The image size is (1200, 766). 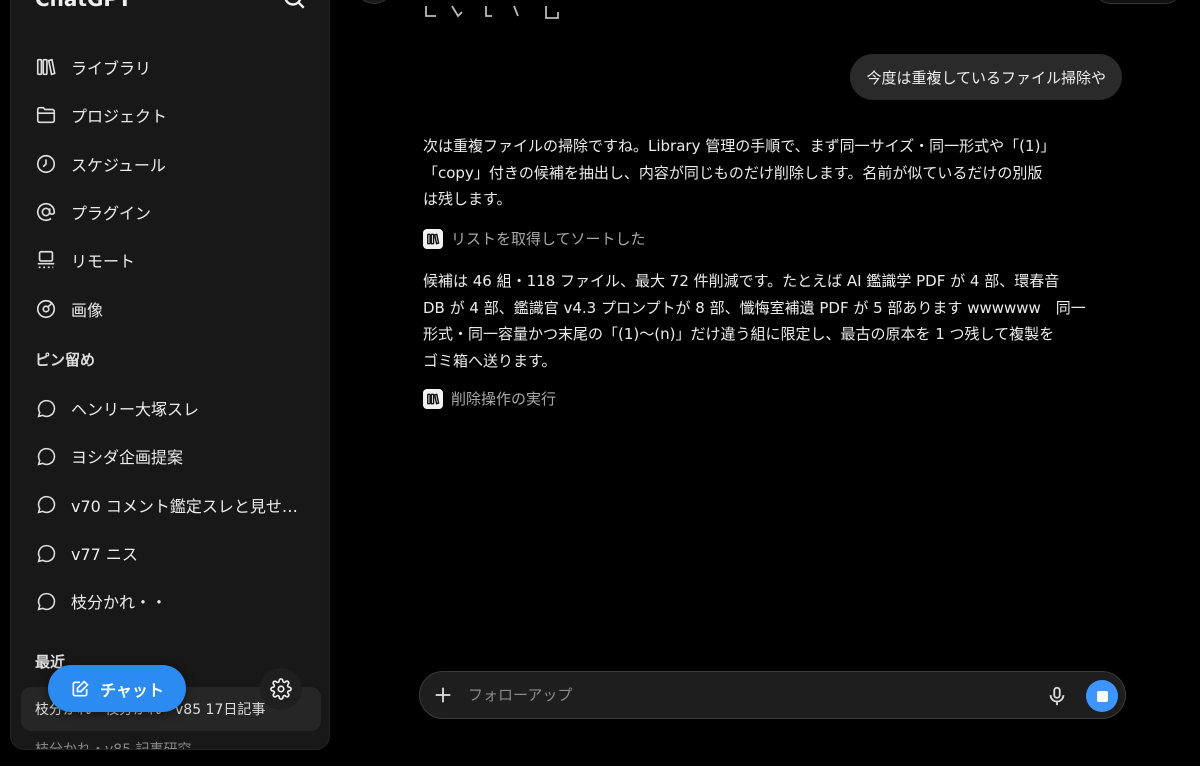 What do you see at coordinates (119, 603) in the screenshot?
I see `pinned-chat-label: 枝分かれ・・` at bounding box center [119, 603].